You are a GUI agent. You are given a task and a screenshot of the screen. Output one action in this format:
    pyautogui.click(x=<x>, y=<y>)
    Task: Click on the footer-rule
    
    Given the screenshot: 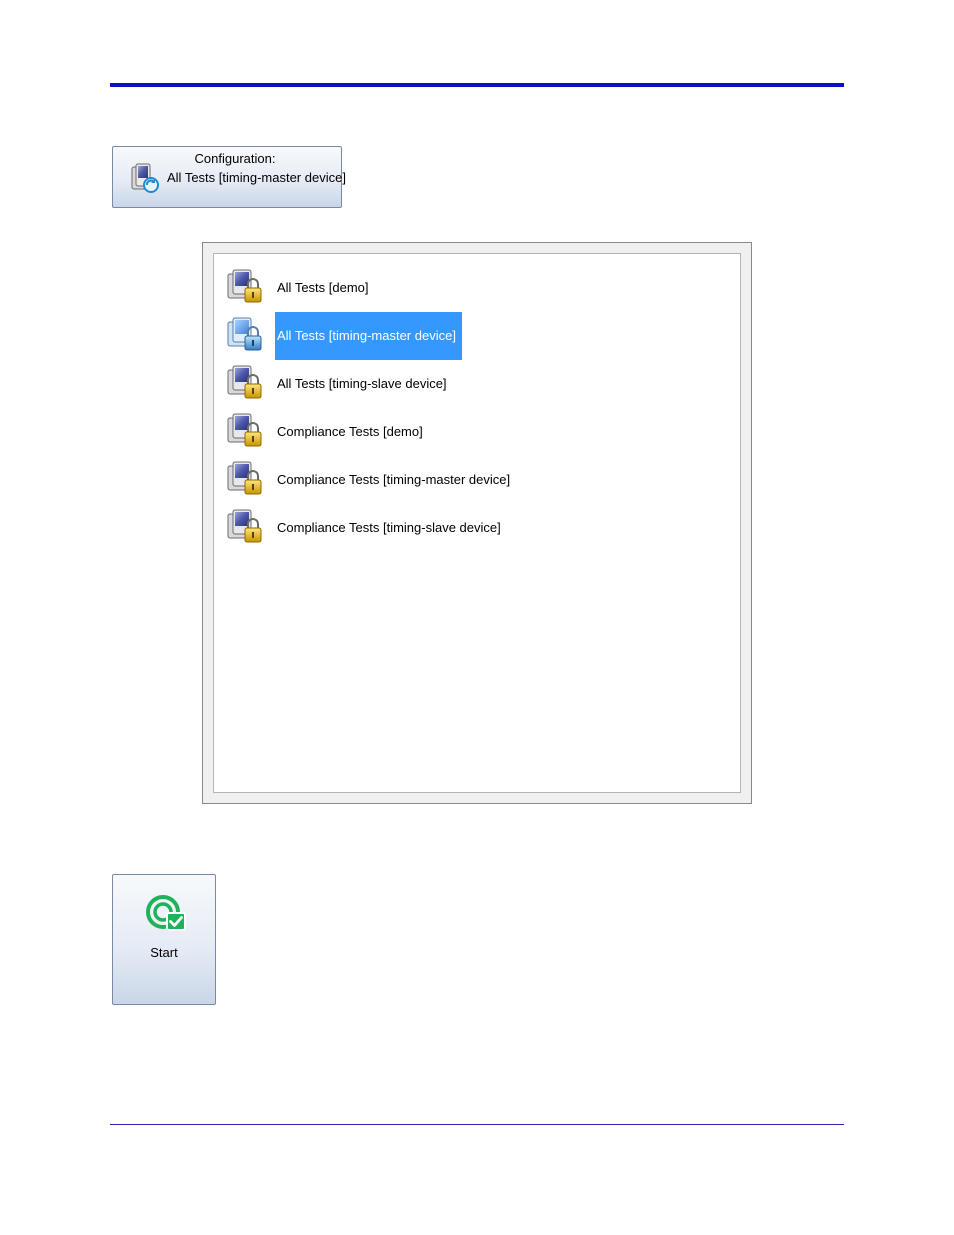 What is the action you would take?
    pyautogui.click(x=477, y=1124)
    